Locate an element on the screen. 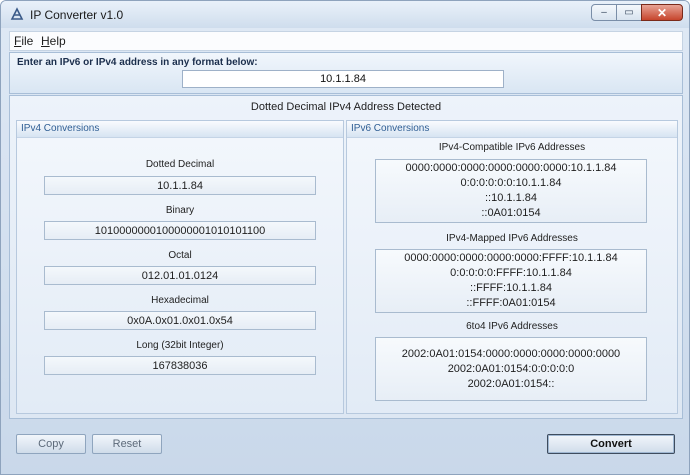 This screenshot has height=475, width=690. octal-field: 012.01.01.0124 is located at coordinates (180, 275).